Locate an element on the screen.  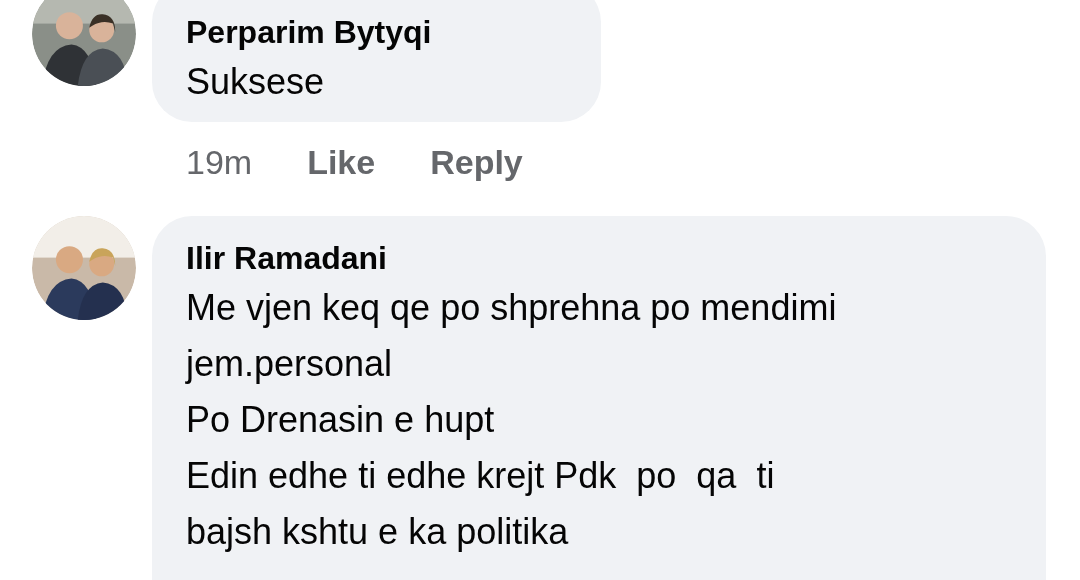
reply-button: Reply is located at coordinates (476, 162).